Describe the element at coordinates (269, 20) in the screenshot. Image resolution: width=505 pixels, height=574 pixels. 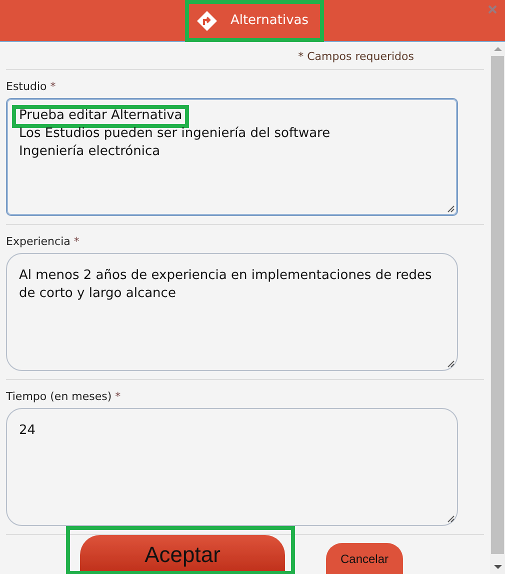
I see `dialog-title: Alternativas` at that location.